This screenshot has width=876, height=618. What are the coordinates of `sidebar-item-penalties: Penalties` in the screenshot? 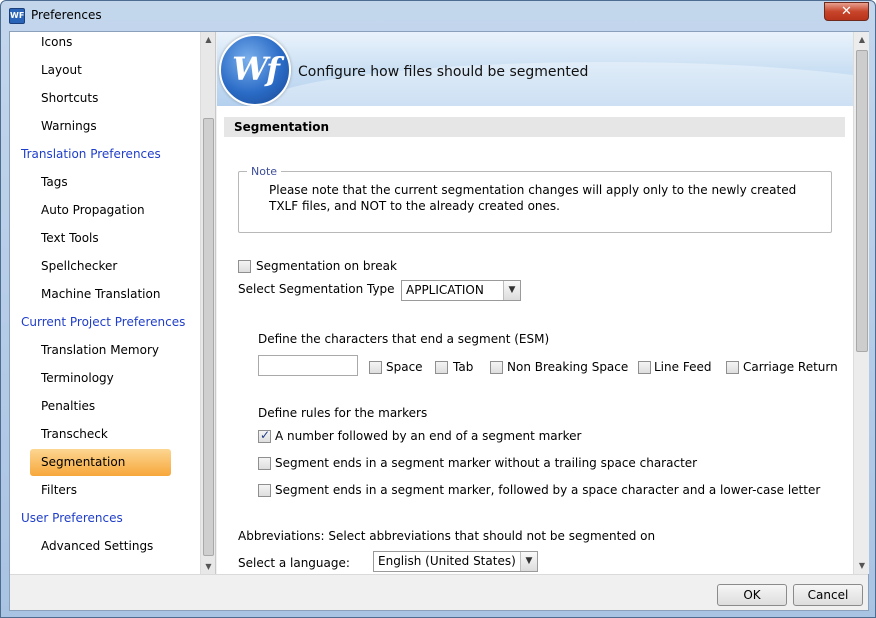 It's located at (105, 406).